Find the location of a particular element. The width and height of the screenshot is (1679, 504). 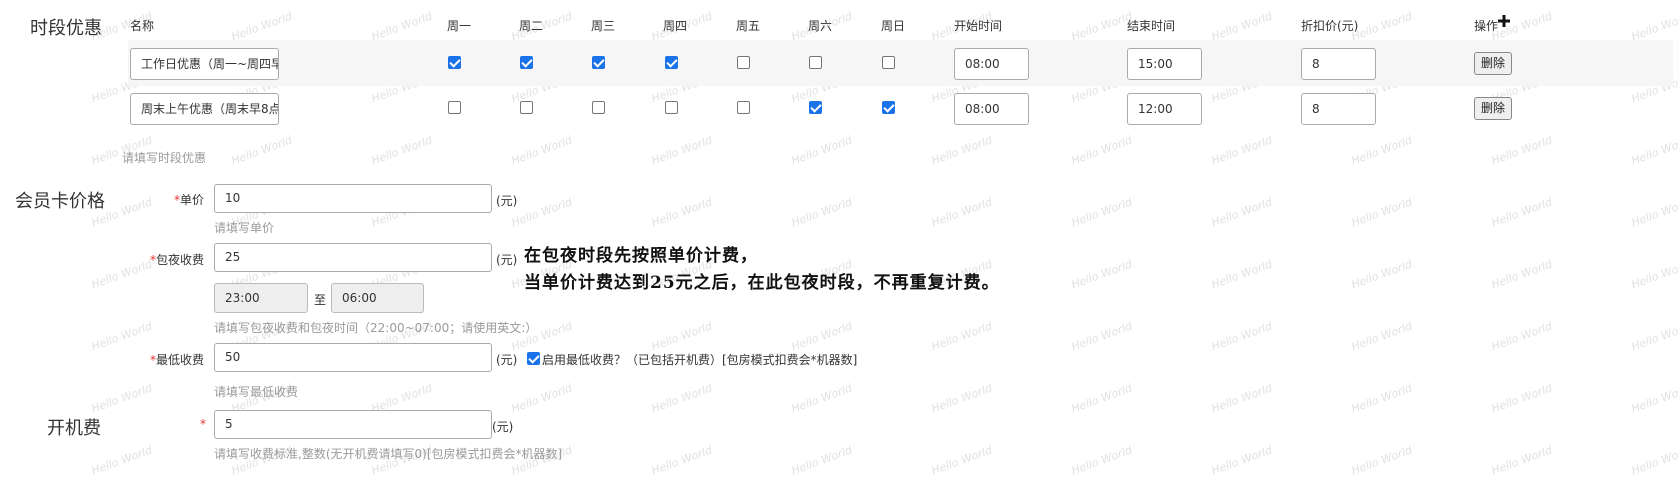

enable-min-charge-checkbox is located at coordinates (533, 358).